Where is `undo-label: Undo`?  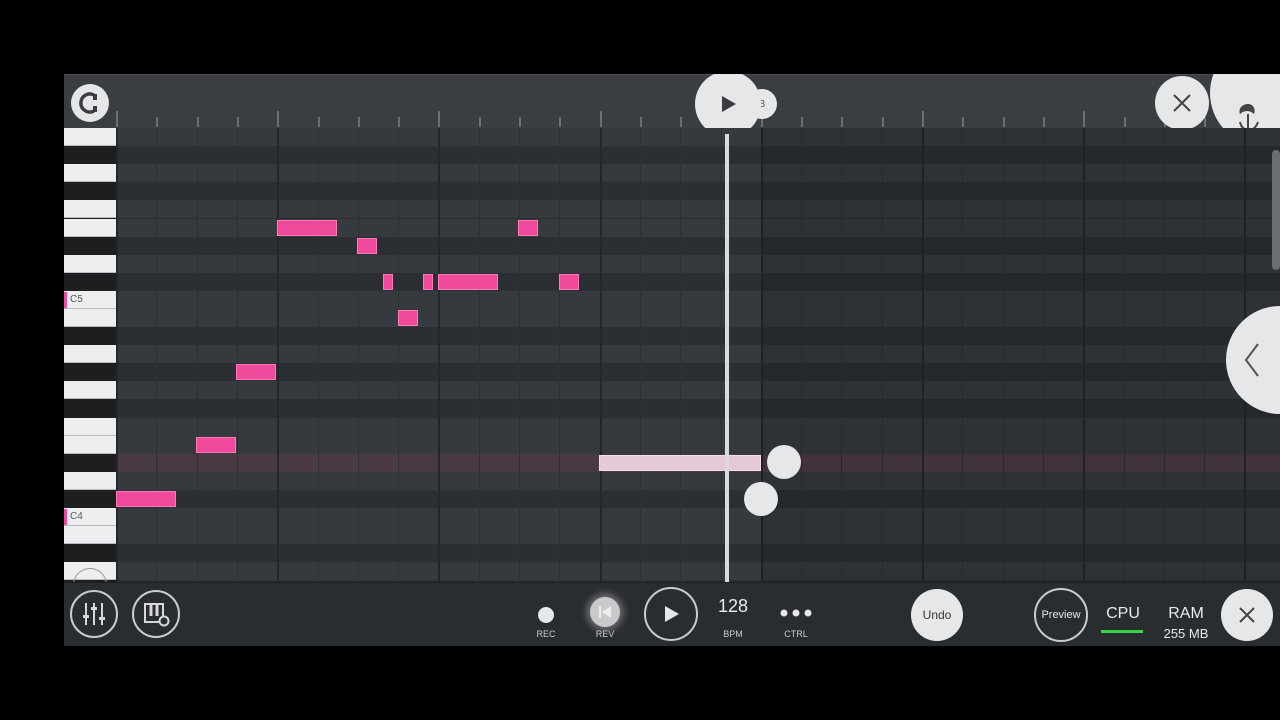 undo-label: Undo is located at coordinates (937, 615).